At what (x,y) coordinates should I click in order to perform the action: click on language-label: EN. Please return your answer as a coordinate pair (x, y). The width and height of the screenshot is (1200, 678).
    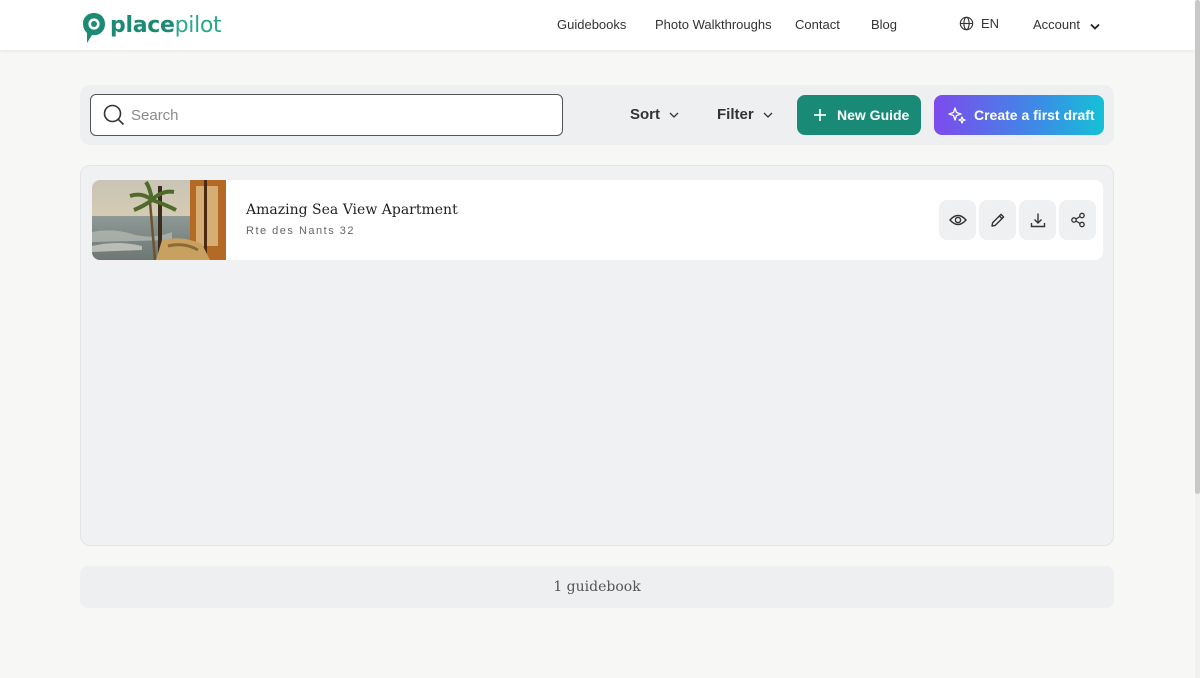
    Looking at the image, I should click on (990, 23).